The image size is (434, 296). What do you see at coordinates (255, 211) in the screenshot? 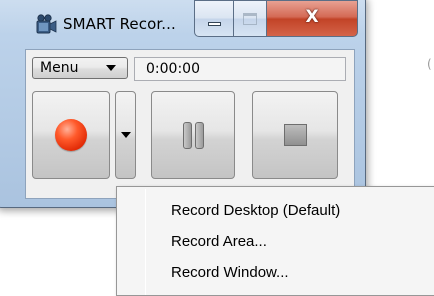
I see `menu-item-record-desktop: Record Desktop (Default)` at bounding box center [255, 211].